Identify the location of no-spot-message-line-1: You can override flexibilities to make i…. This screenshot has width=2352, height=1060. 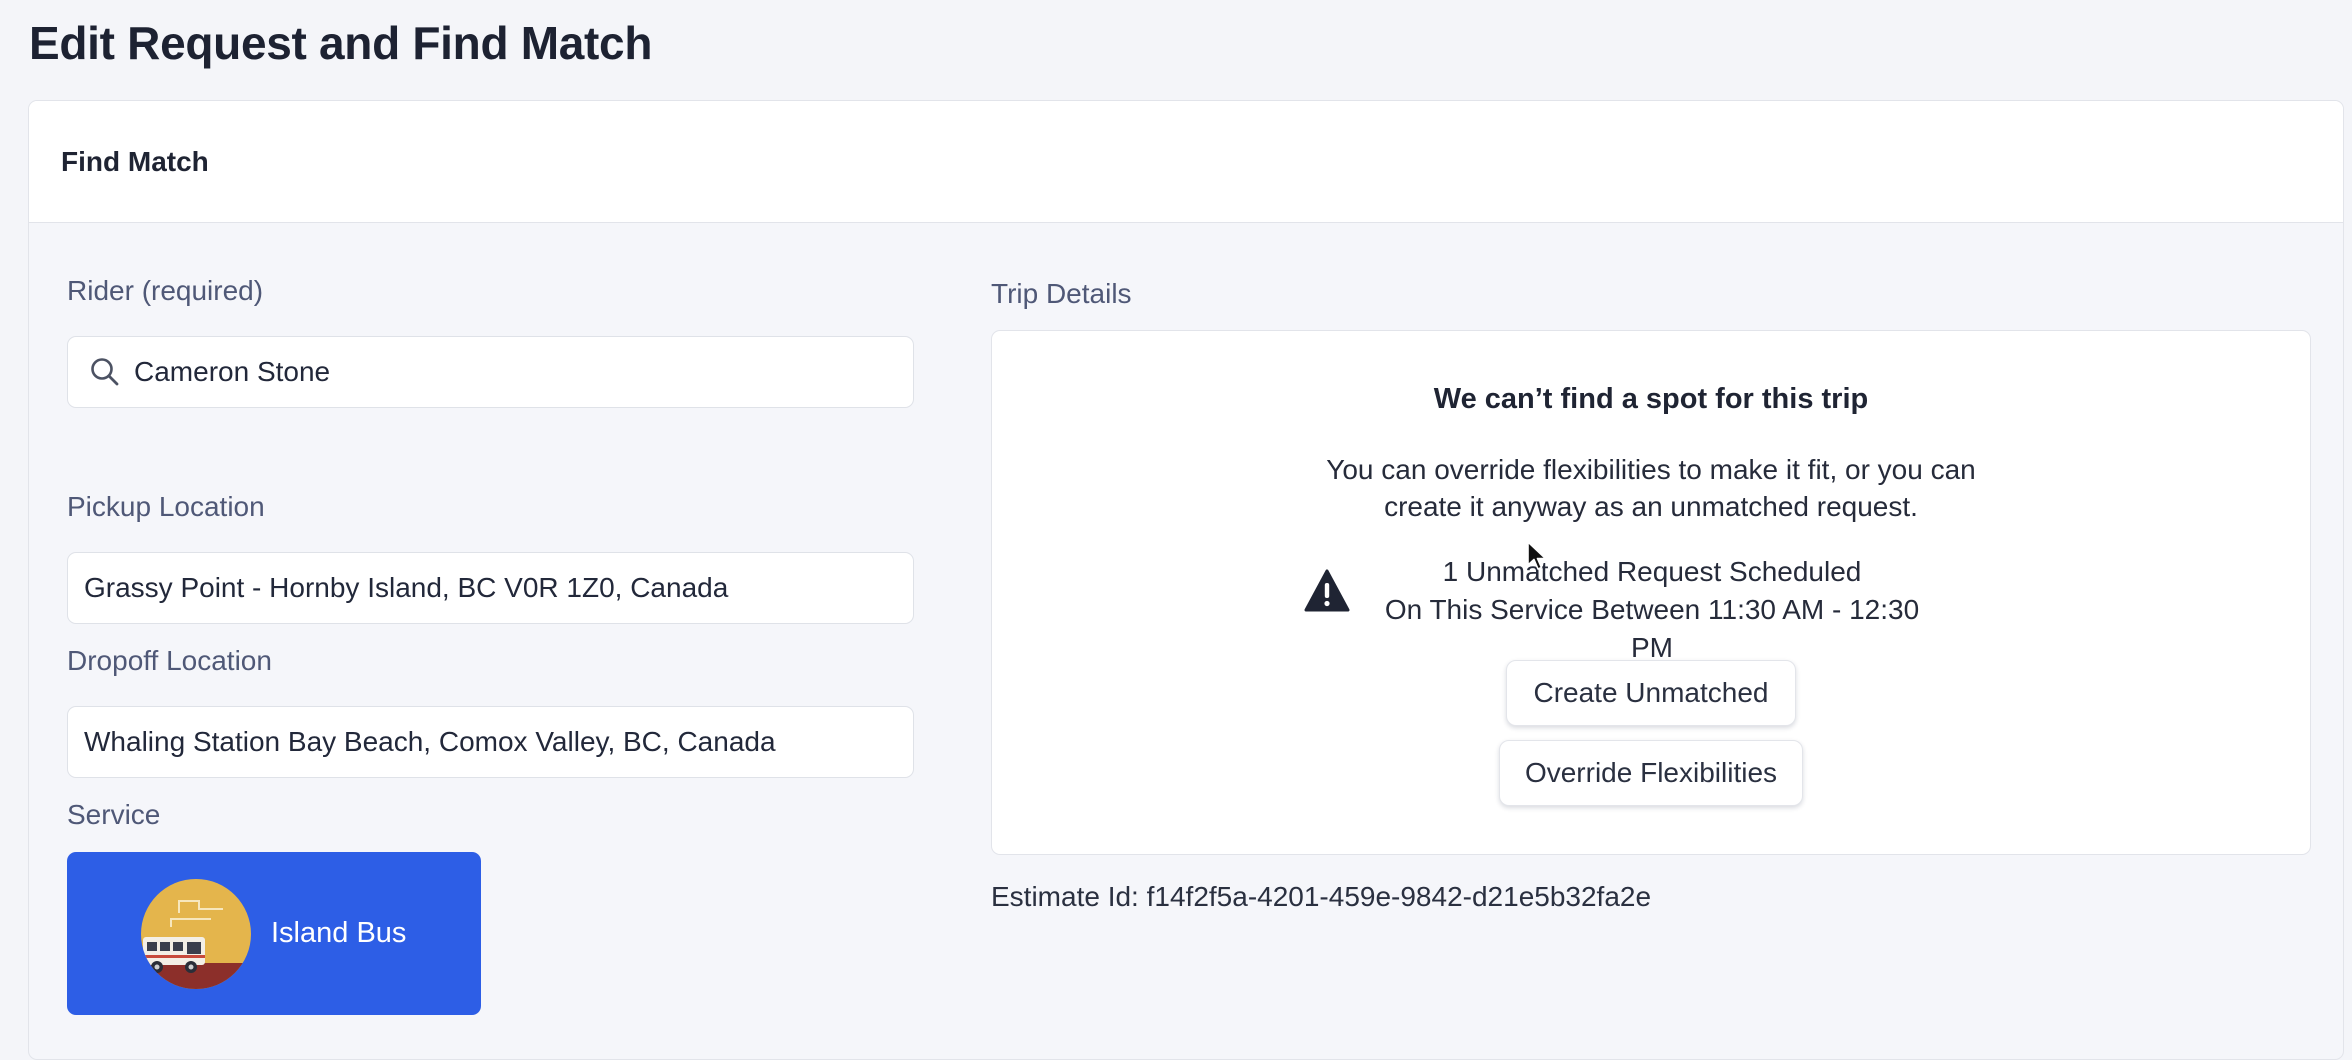
(1651, 469).